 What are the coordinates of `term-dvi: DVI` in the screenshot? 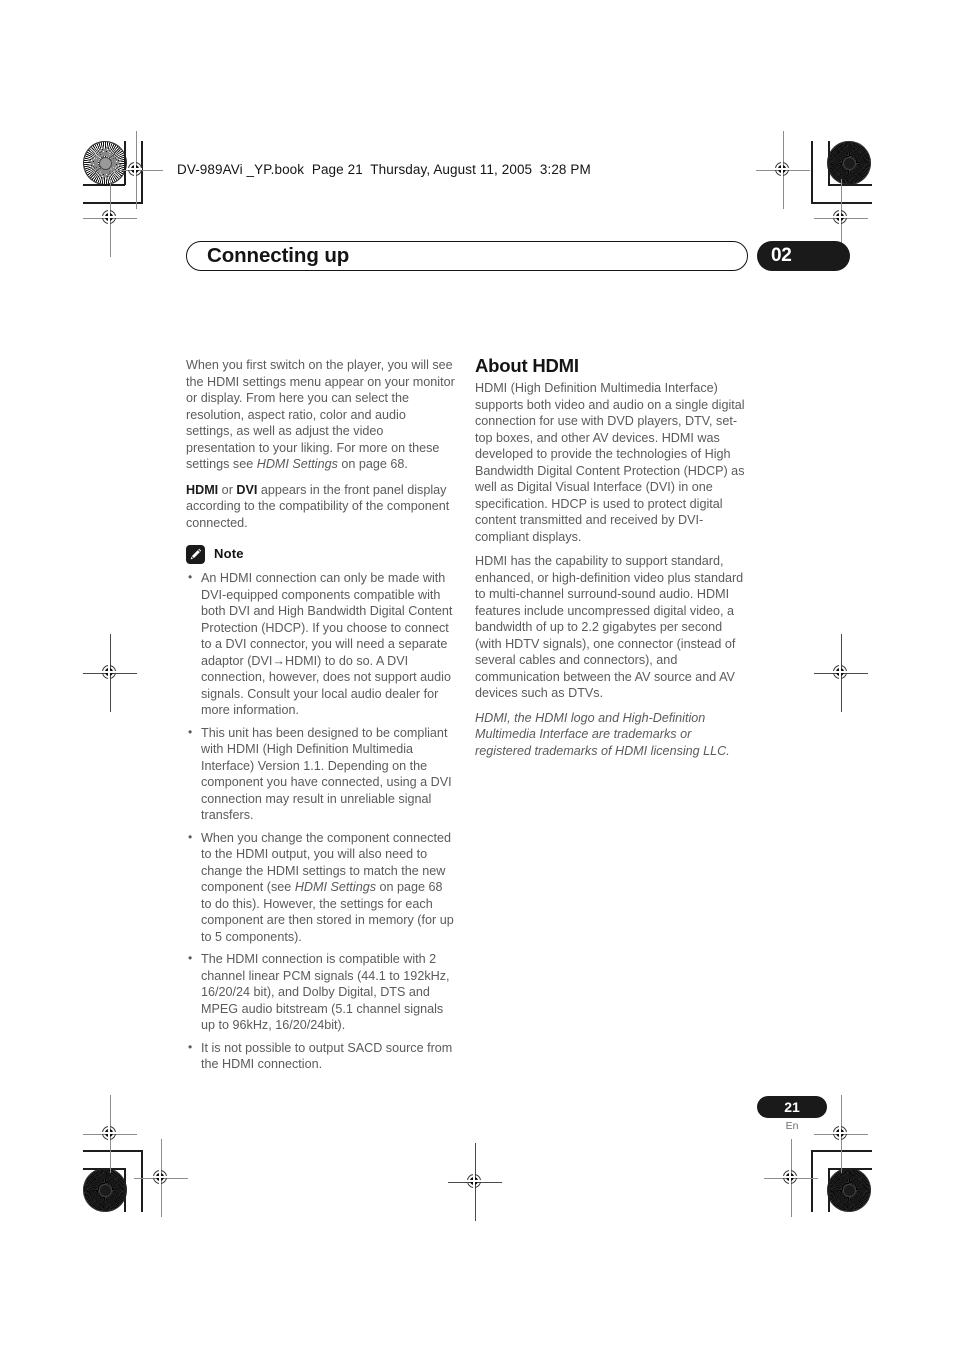 It's located at (247, 489).